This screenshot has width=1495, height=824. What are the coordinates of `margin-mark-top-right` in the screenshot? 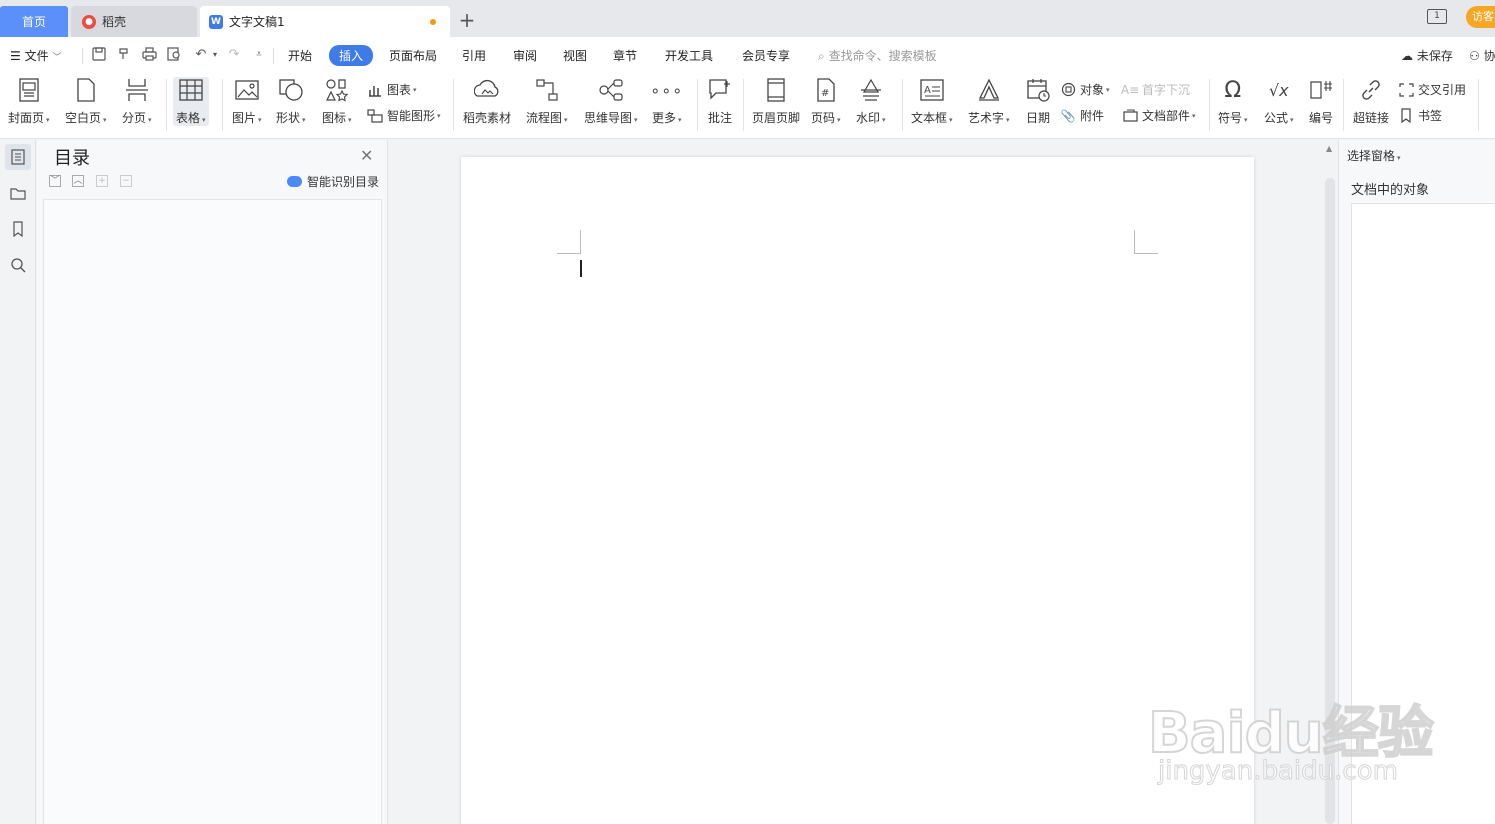 It's located at (1146, 242).